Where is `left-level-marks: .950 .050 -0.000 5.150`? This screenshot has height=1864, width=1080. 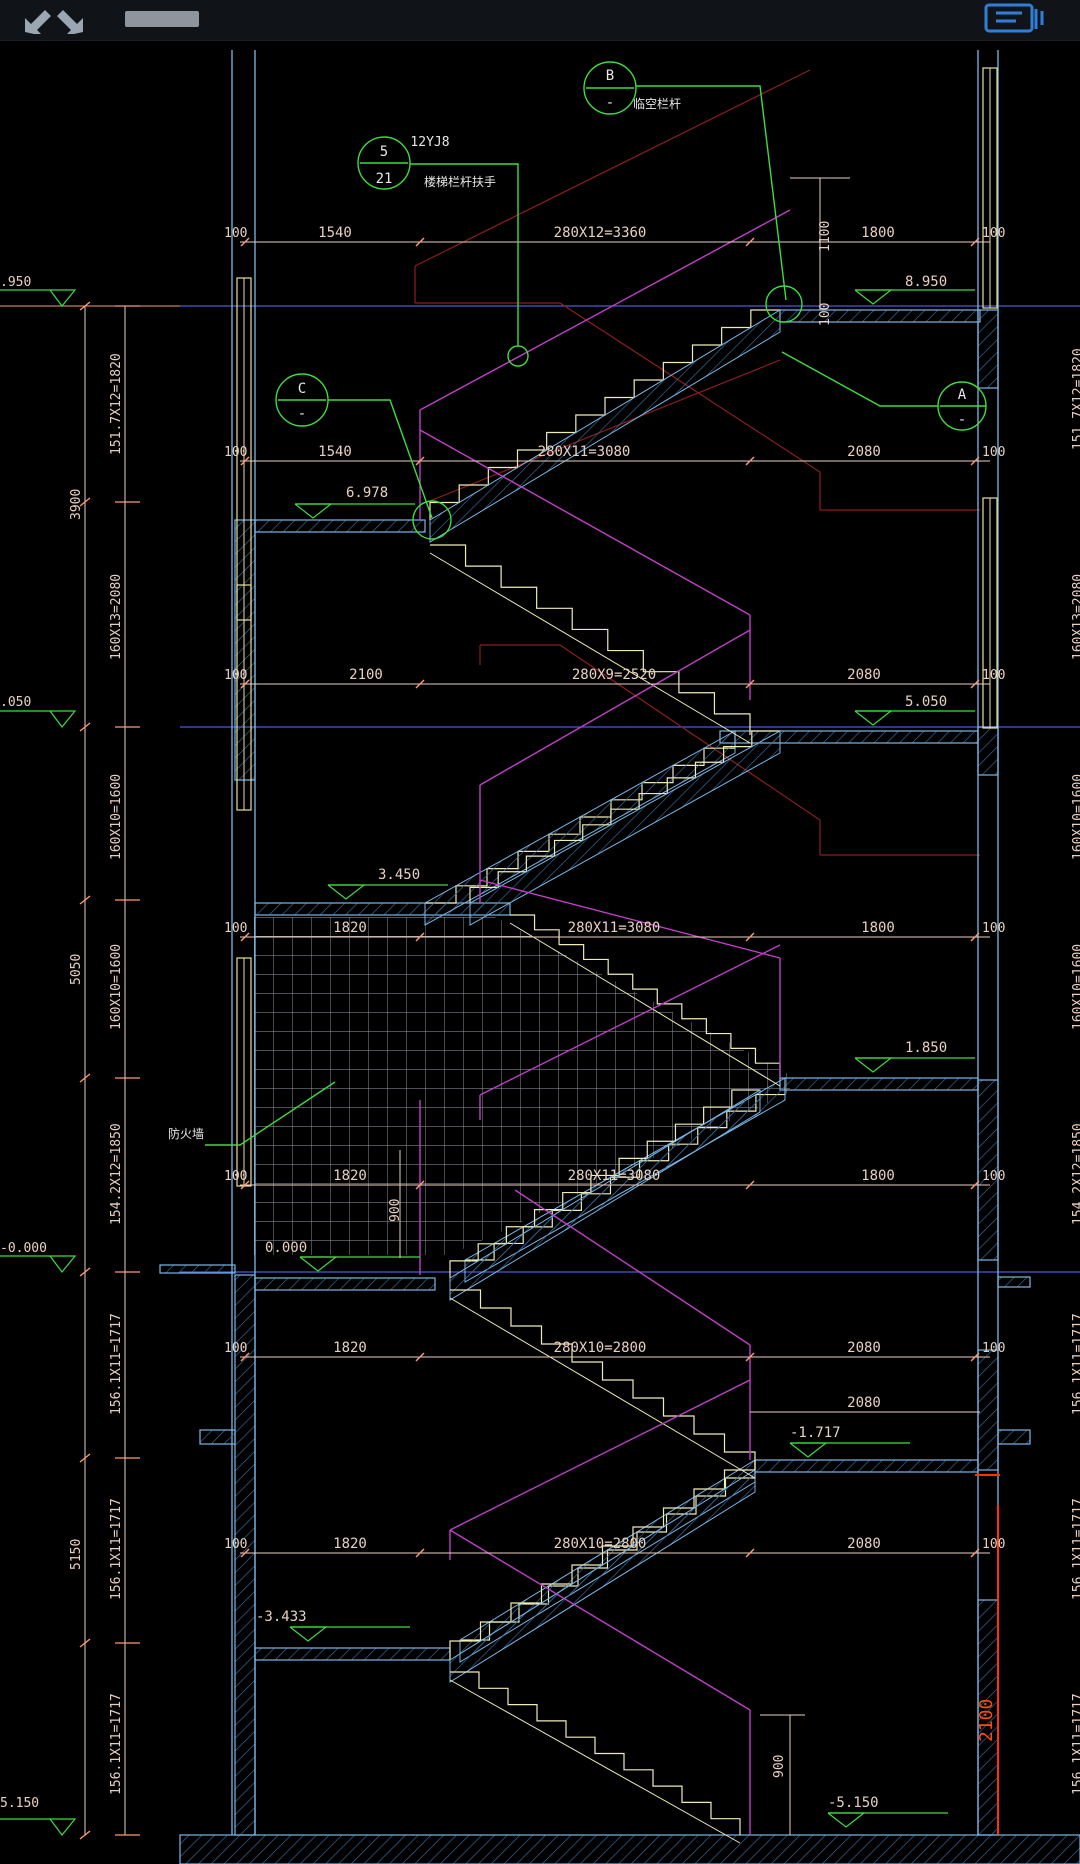
left-level-marks: .950 .050 -0.000 5.150 is located at coordinates (23, 1043).